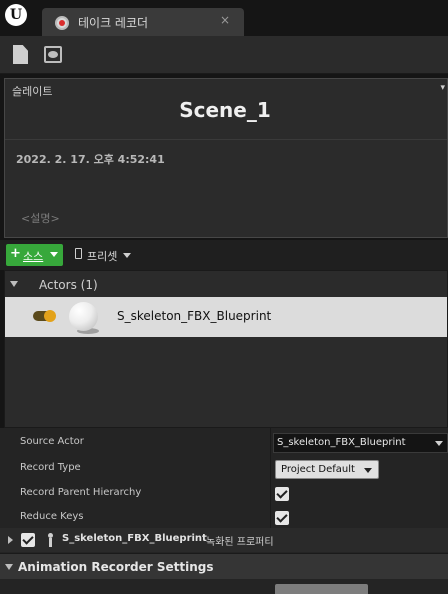 The width and height of the screenshot is (448, 594). Describe the element at coordinates (53, 55) in the screenshot. I see `recording-view-icon` at that location.